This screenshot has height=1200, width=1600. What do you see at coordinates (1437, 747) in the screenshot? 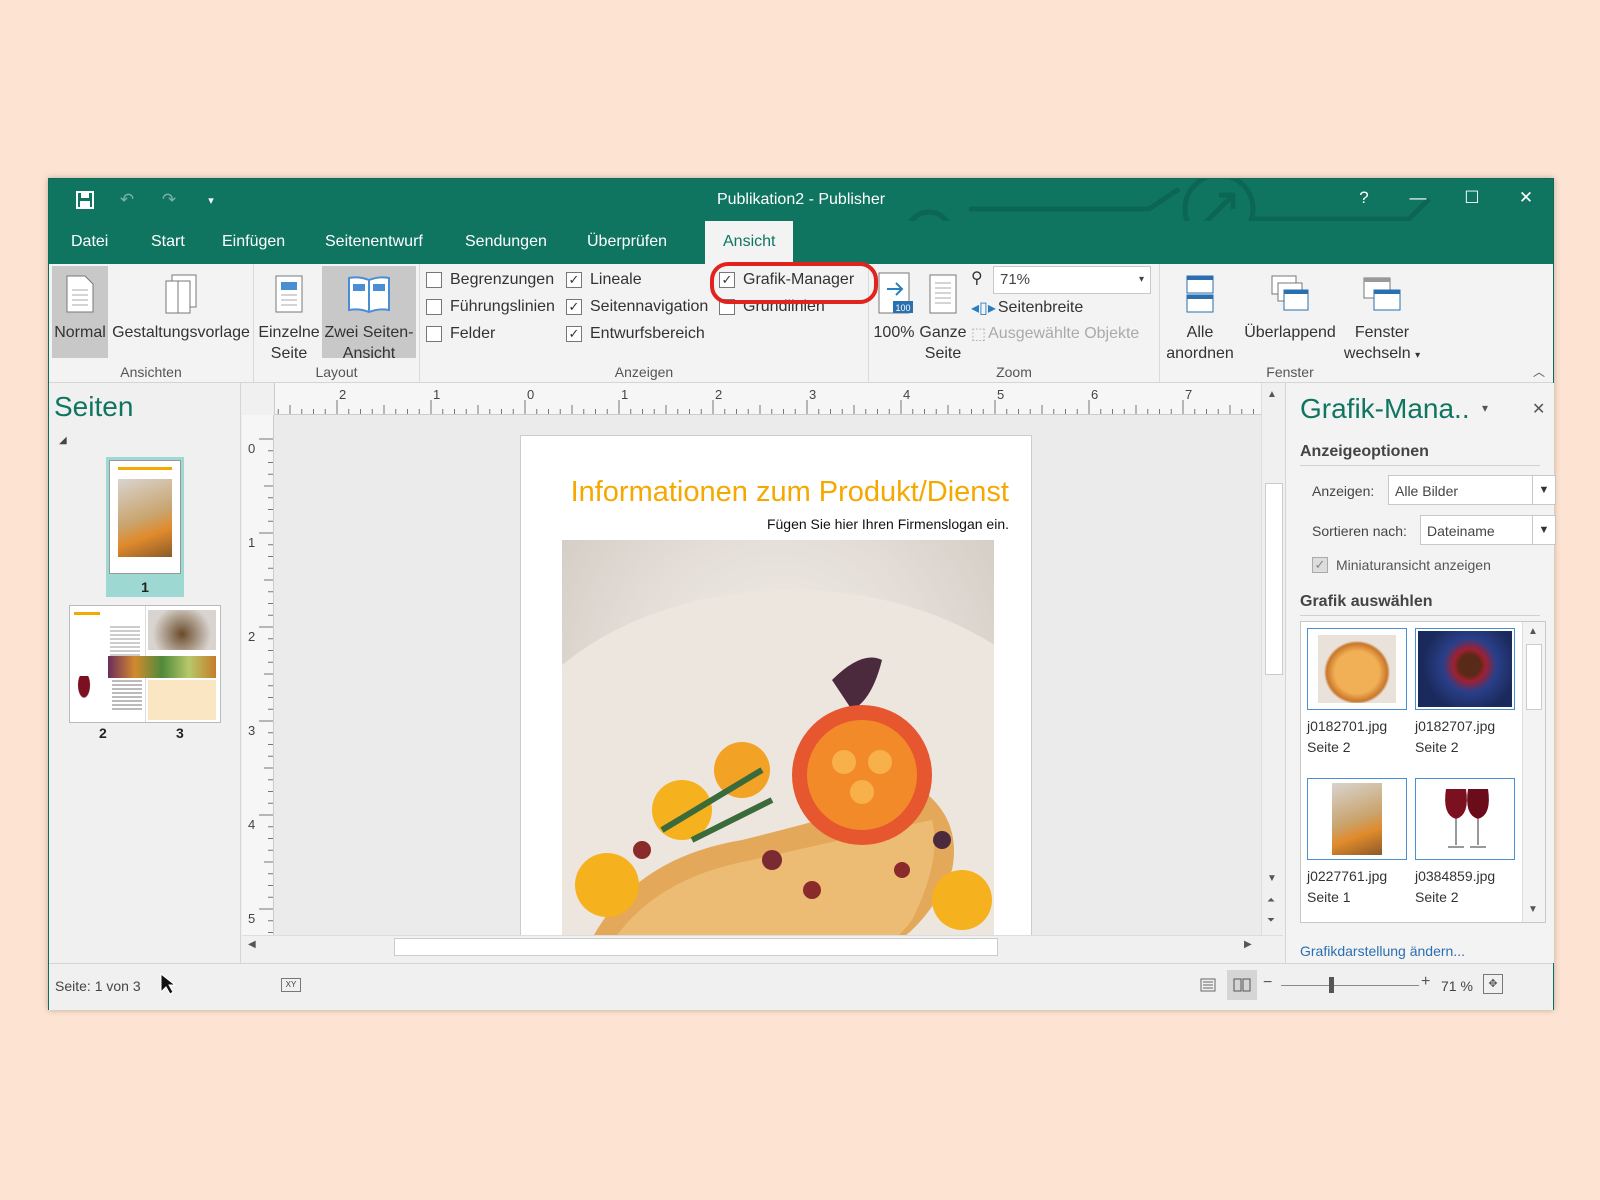
I see `image-page-2: Seite 2` at bounding box center [1437, 747].